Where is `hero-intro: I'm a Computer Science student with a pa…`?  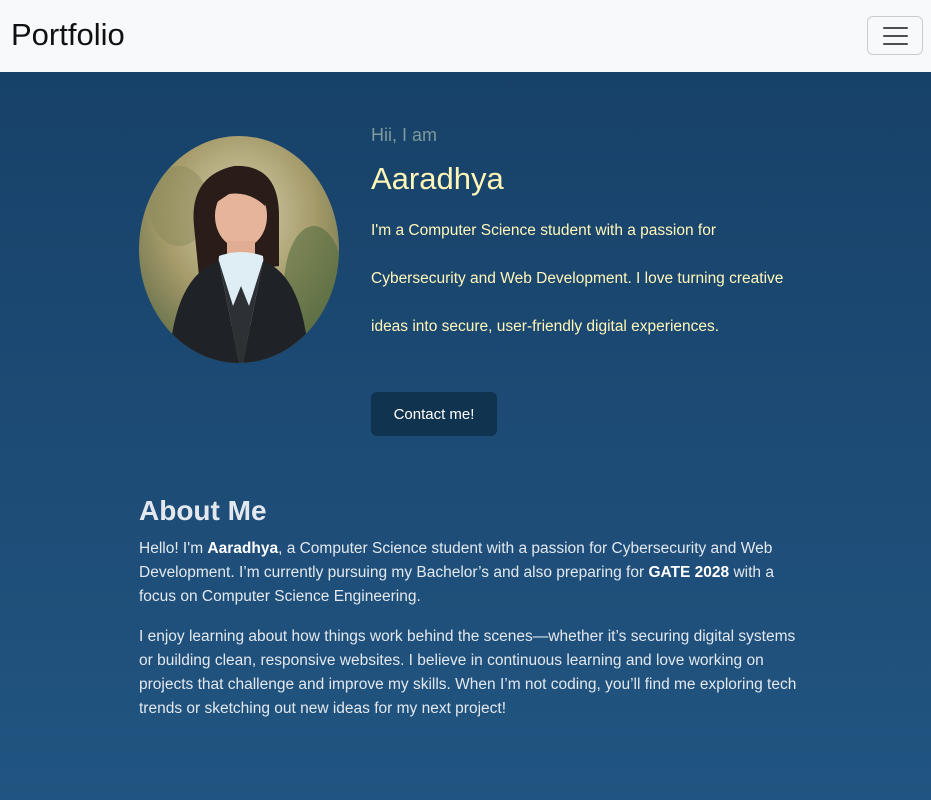 hero-intro: I'm a Computer Science student with a pa… is located at coordinates (591, 279).